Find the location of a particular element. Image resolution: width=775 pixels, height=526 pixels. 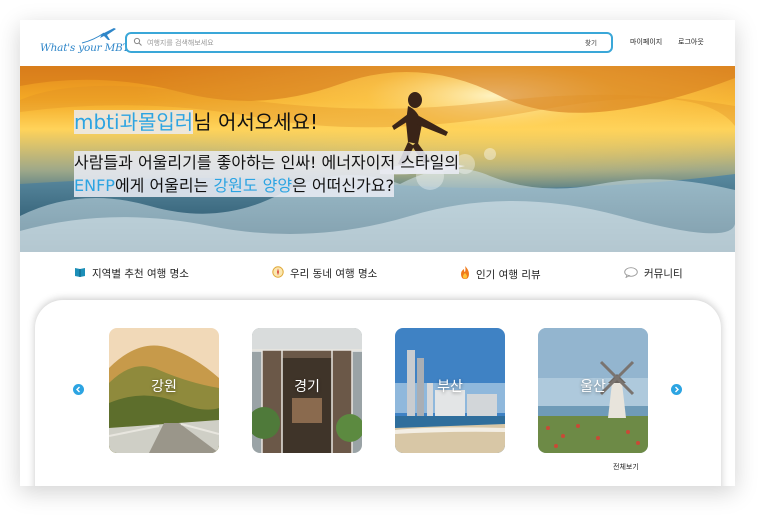

hero-recommendation: ENFP에게 어울리는 강원도 양양은 어떠신가요? is located at coordinates (234, 185).